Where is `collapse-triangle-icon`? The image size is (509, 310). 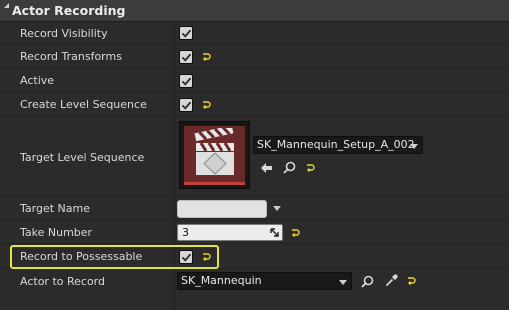
collapse-triangle-icon is located at coordinates (6, 5).